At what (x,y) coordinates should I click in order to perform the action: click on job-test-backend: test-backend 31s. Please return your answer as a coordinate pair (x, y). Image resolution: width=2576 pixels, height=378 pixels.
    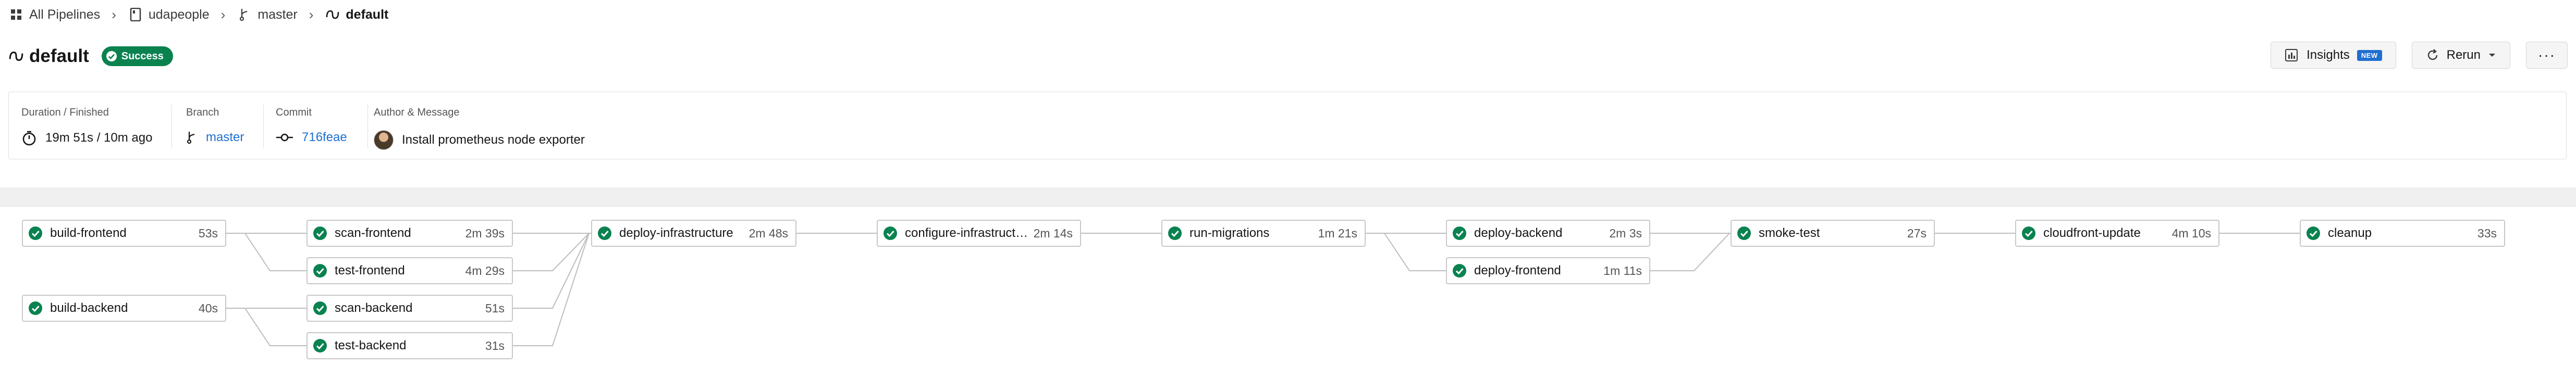
    Looking at the image, I should click on (409, 345).